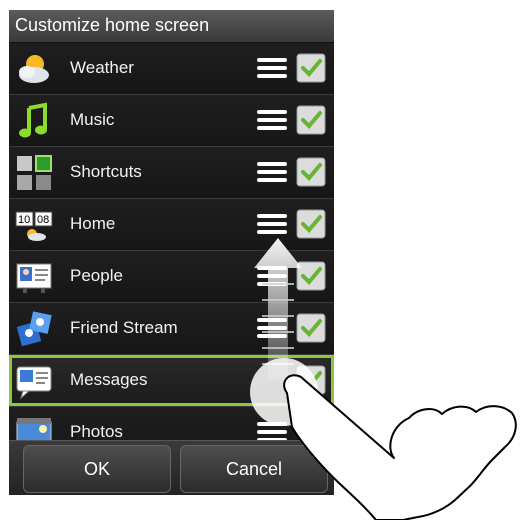  I want to click on bottom-button-bar: OK Cancel, so click(171, 467).